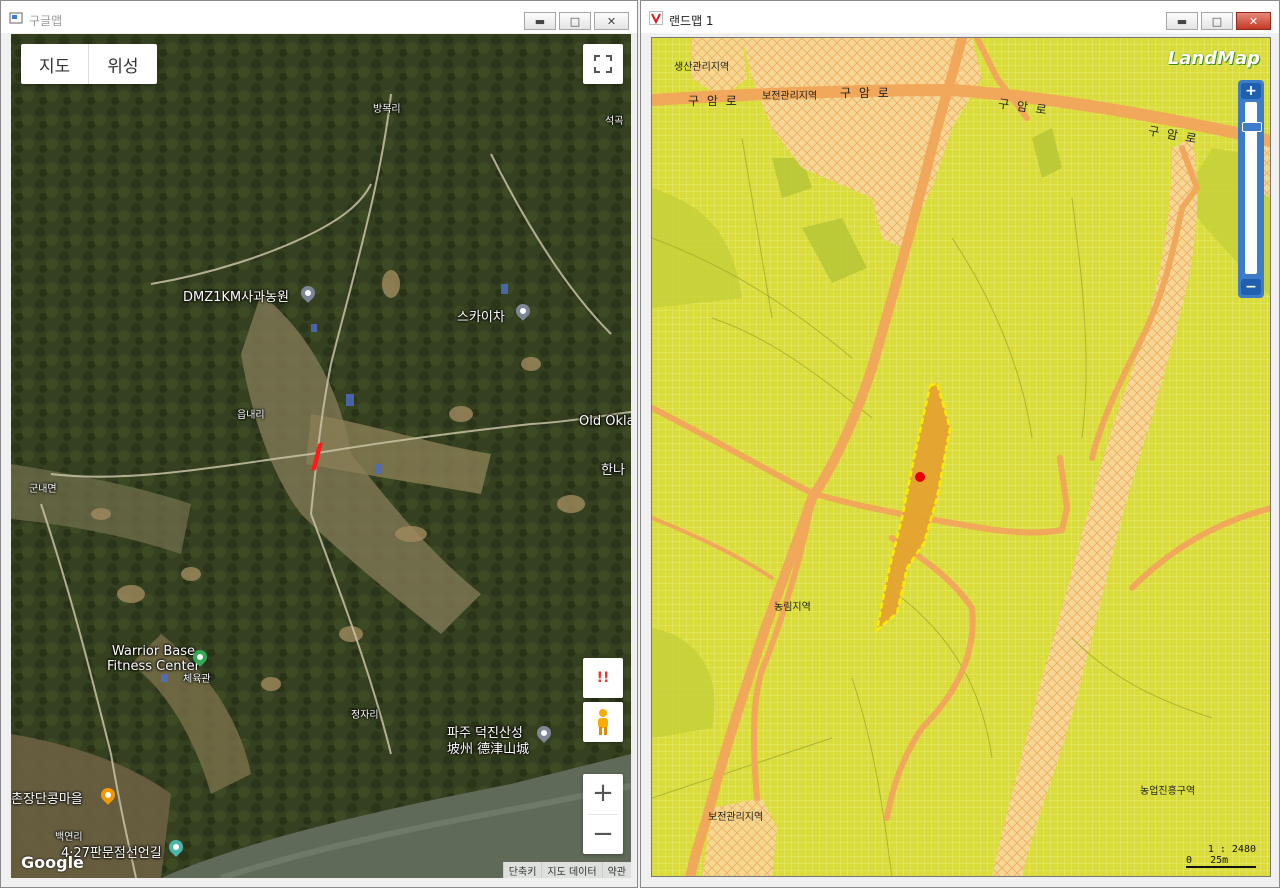  I want to click on landmap-app-icon, so click(656, 18).